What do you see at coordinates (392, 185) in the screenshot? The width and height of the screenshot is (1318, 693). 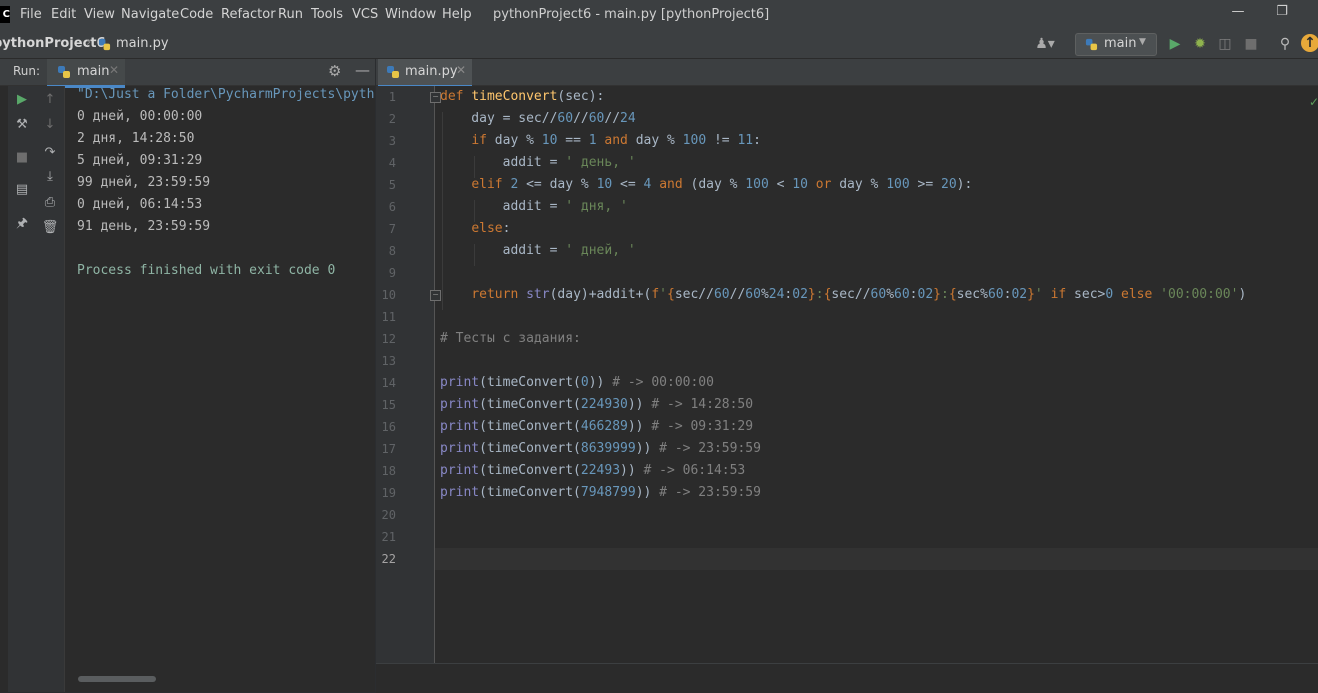 I see `line-number: 5` at bounding box center [392, 185].